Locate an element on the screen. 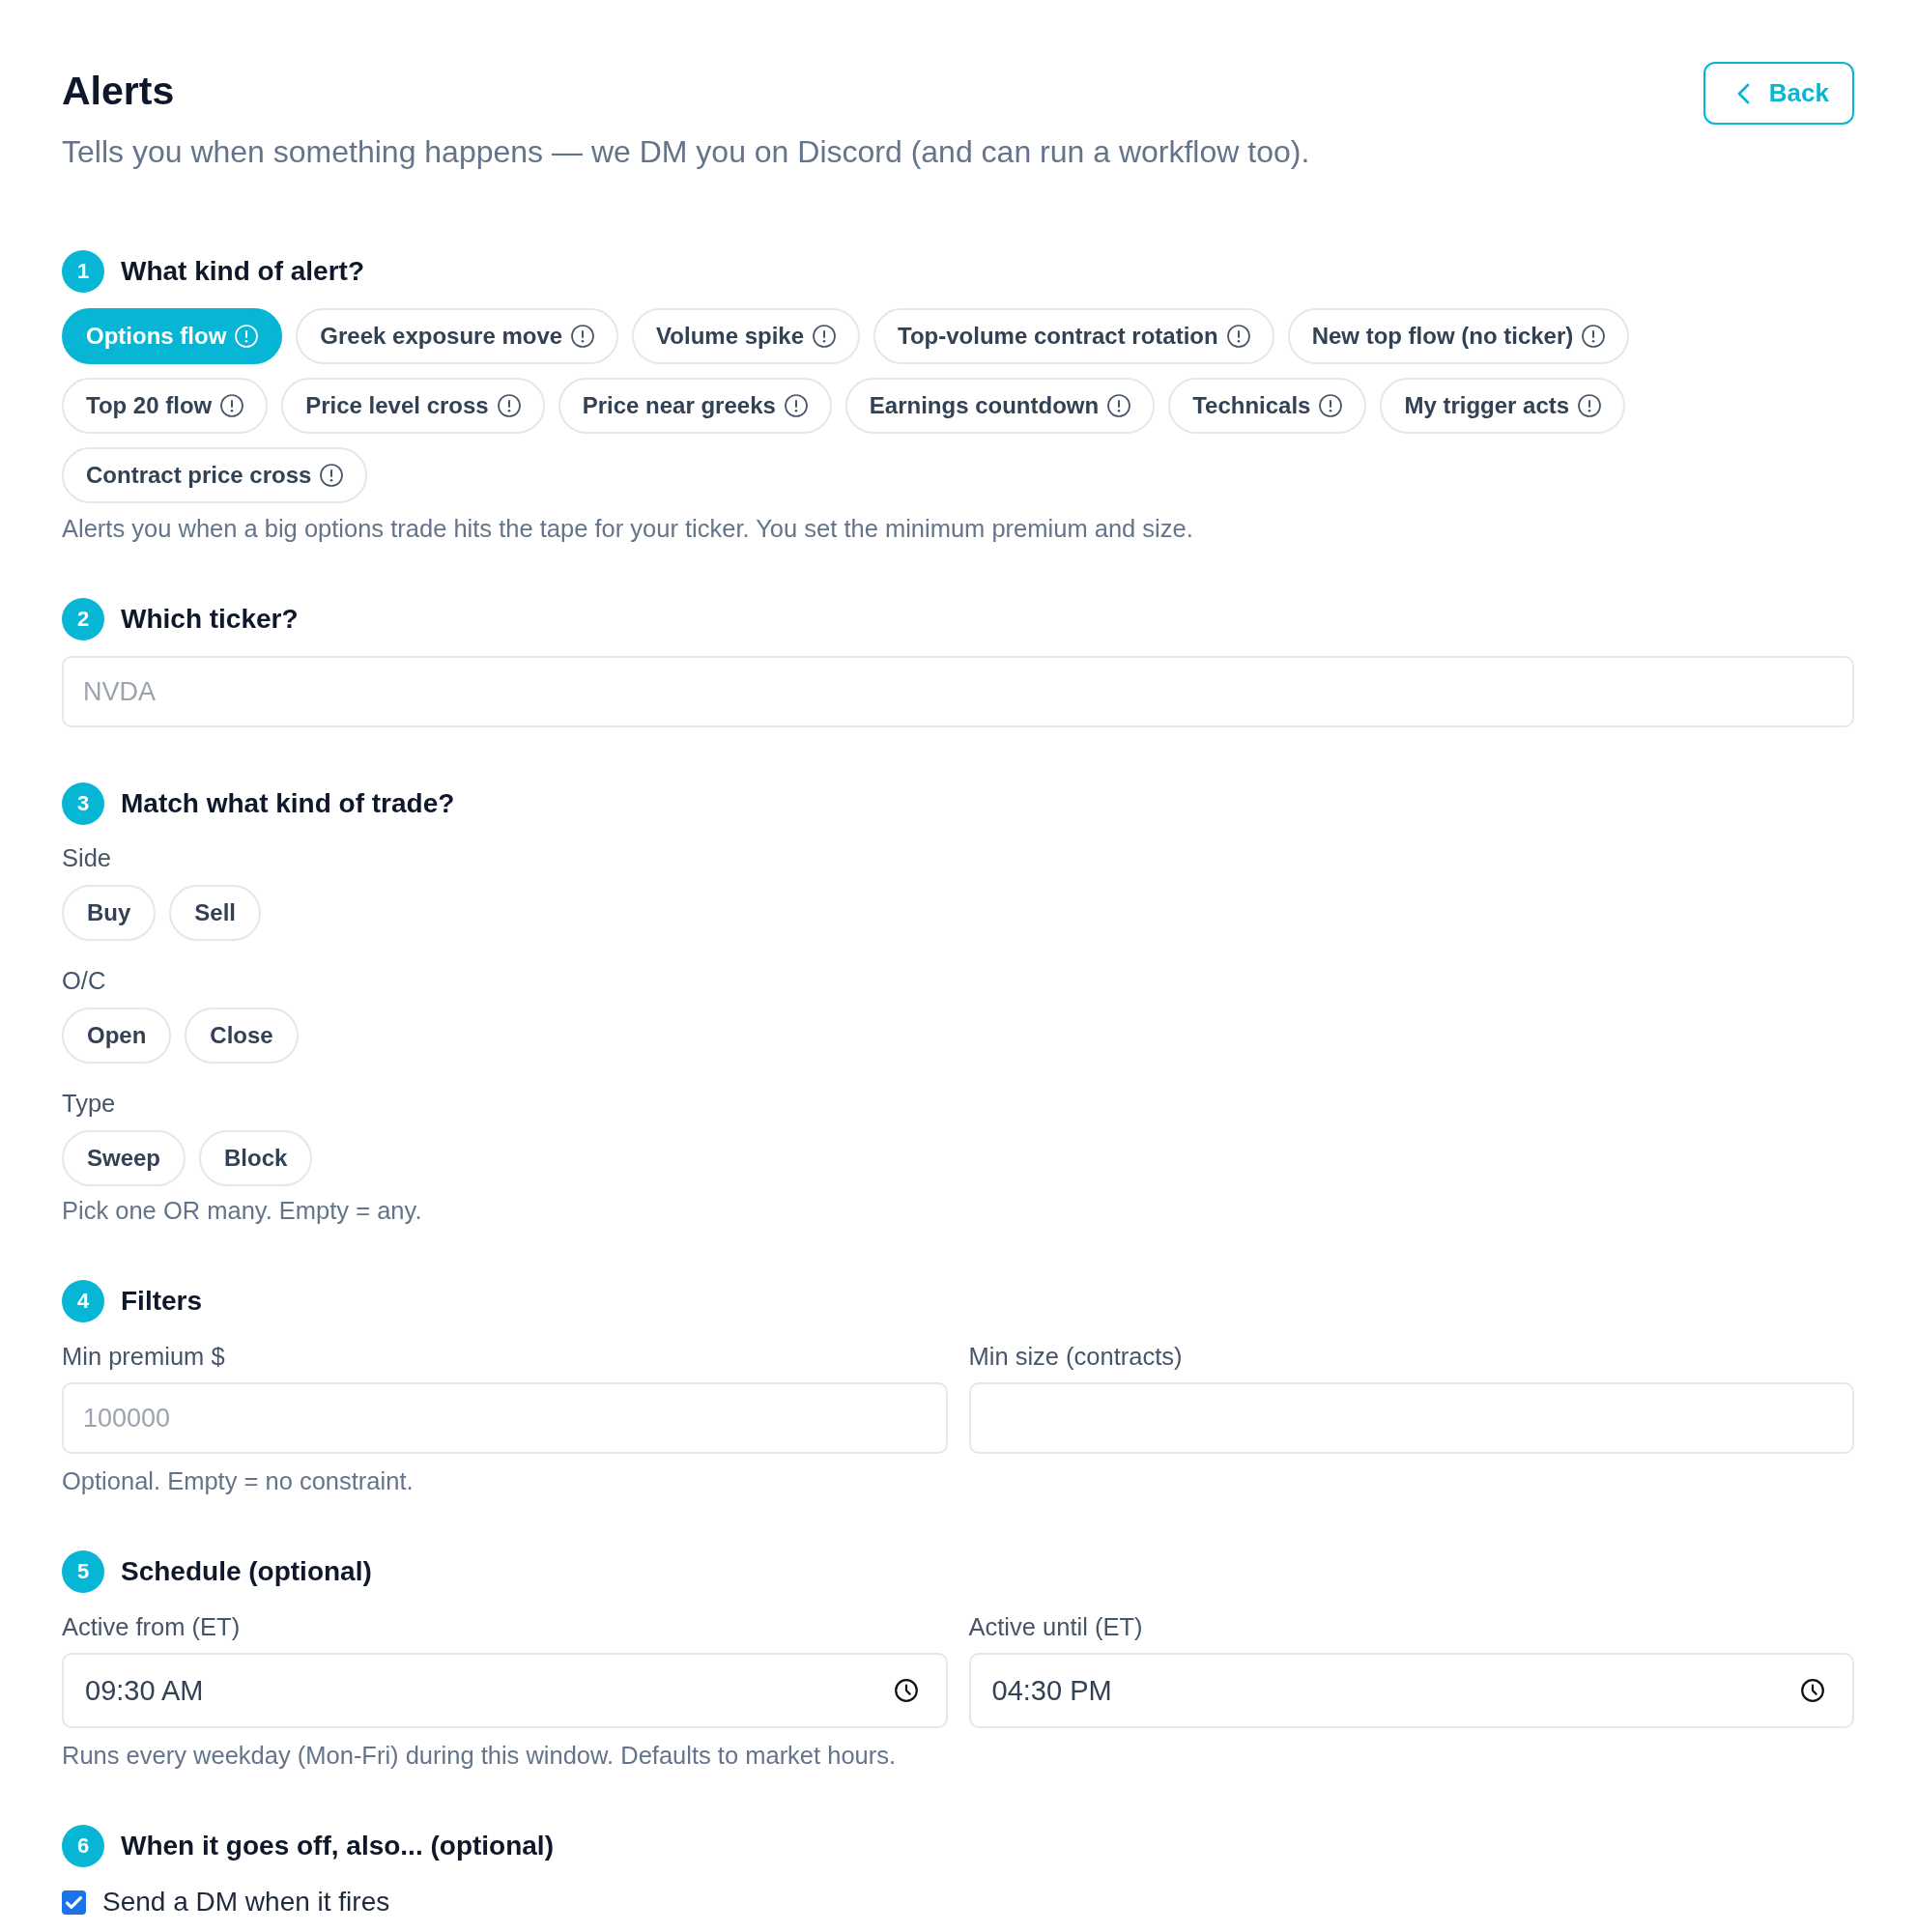  alert-type-chip: Greek exposure move is located at coordinates (457, 336).